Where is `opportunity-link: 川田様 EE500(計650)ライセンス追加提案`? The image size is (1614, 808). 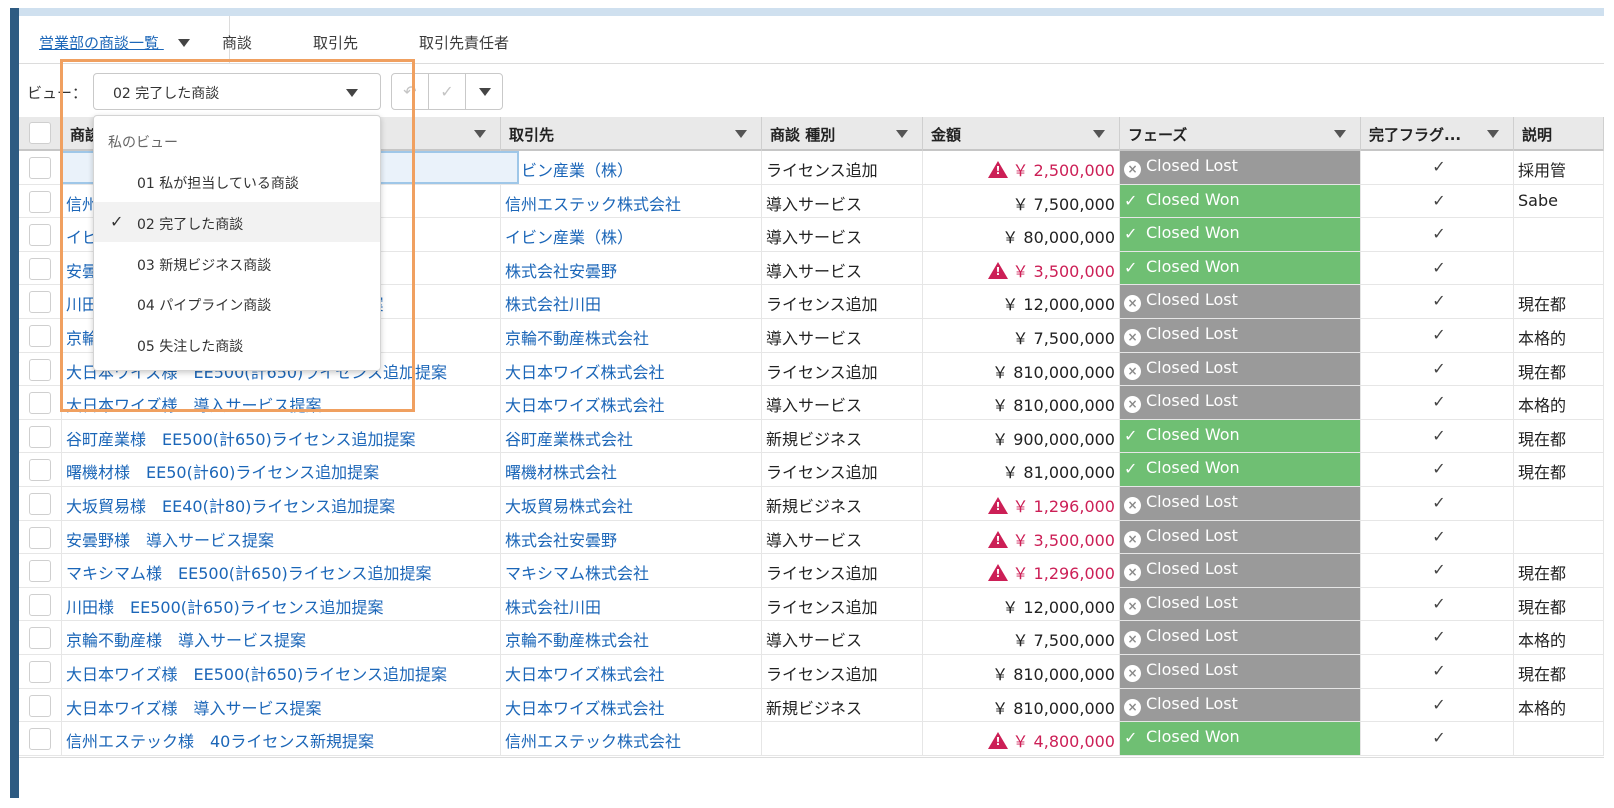 opportunity-link: 川田様 EE500(計650)ライセンス追加提案 is located at coordinates (224, 607).